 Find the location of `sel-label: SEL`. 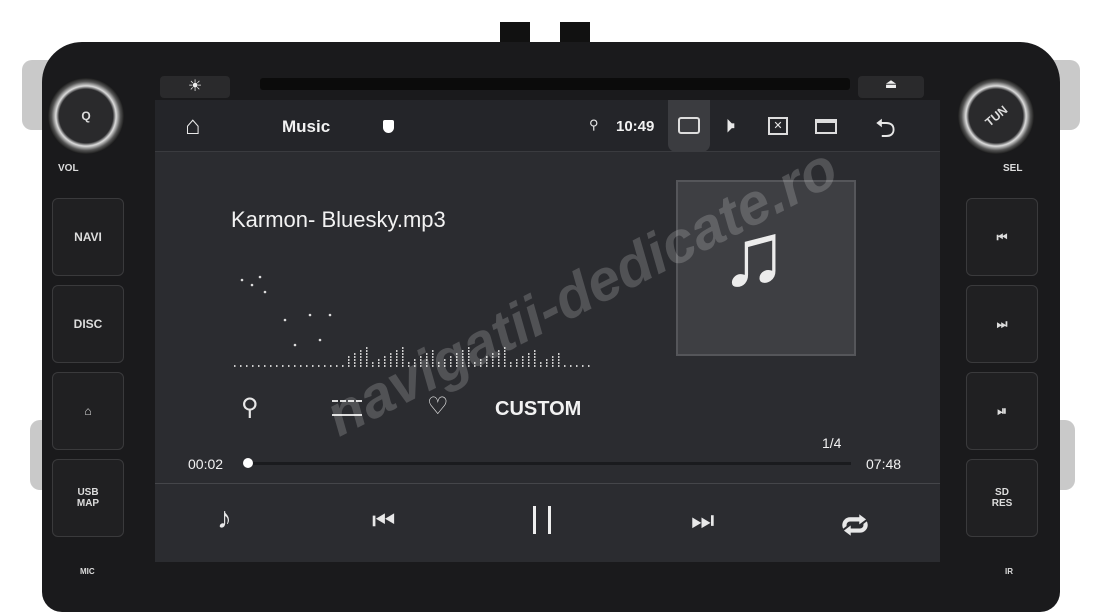

sel-label: SEL is located at coordinates (1013, 168).